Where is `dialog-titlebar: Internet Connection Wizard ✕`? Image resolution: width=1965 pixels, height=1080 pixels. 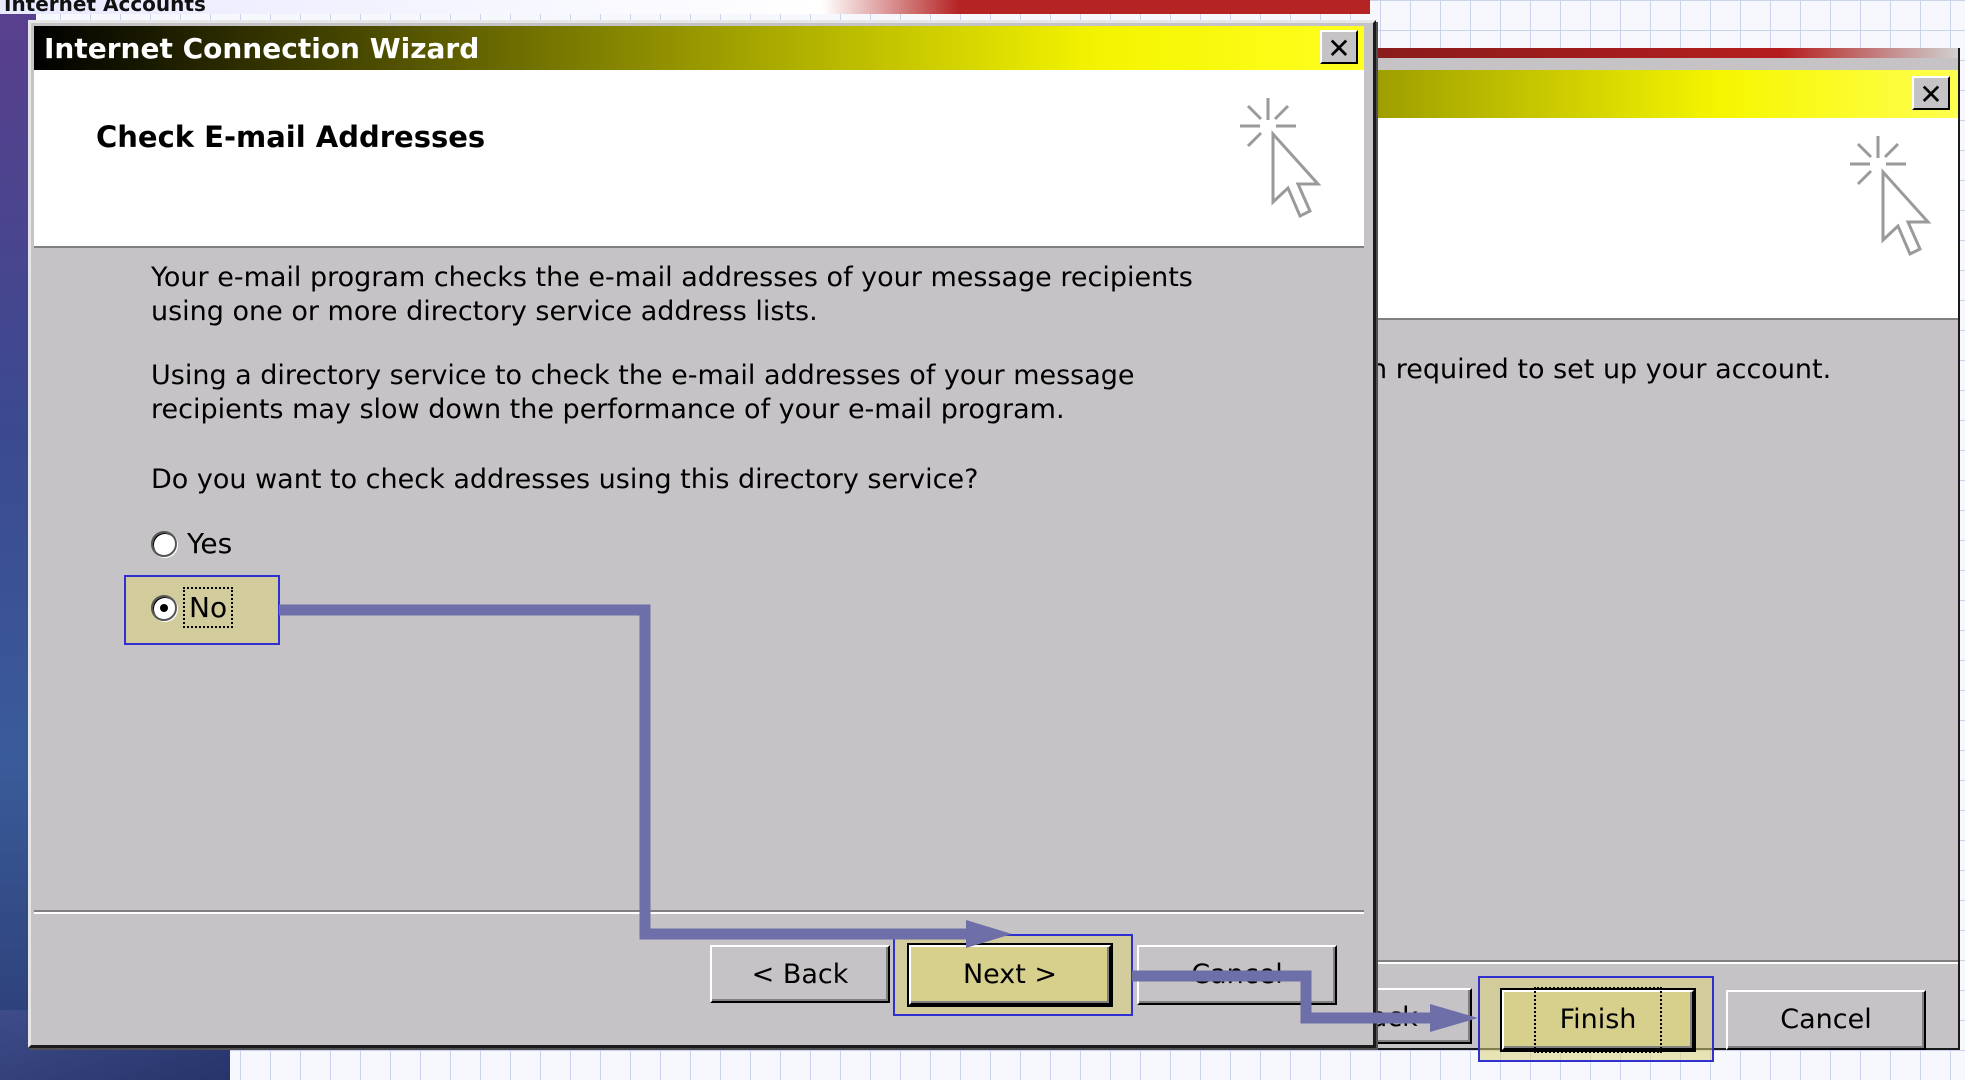
dialog-titlebar: Internet Connection Wizard ✕ is located at coordinates (699, 48).